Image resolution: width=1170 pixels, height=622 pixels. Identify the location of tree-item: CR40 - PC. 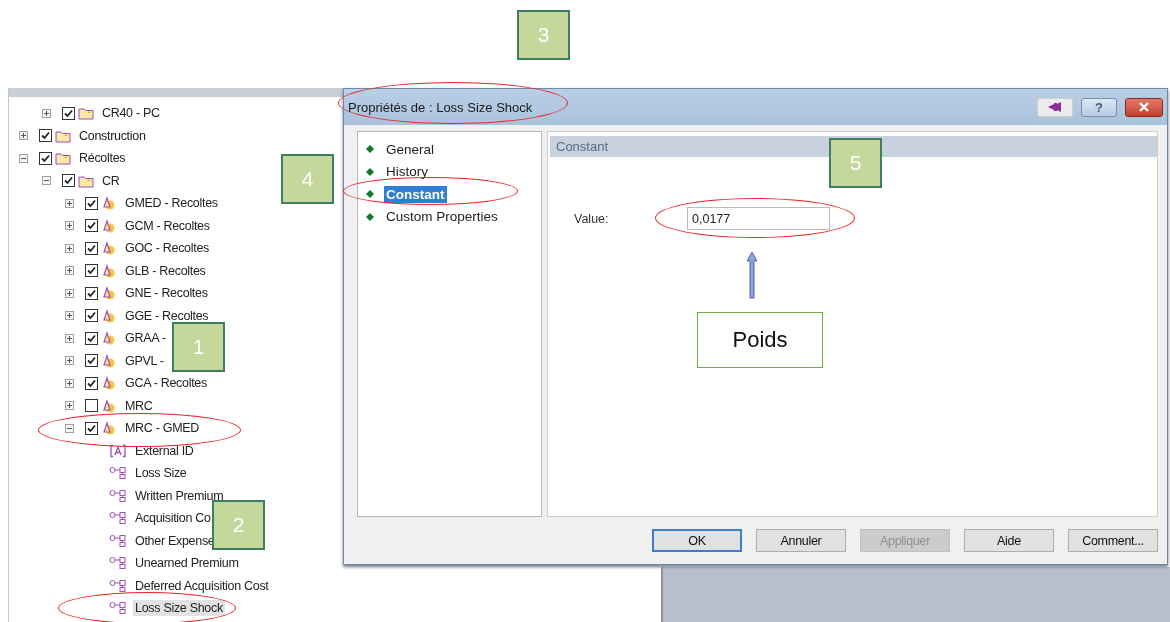
(131, 113).